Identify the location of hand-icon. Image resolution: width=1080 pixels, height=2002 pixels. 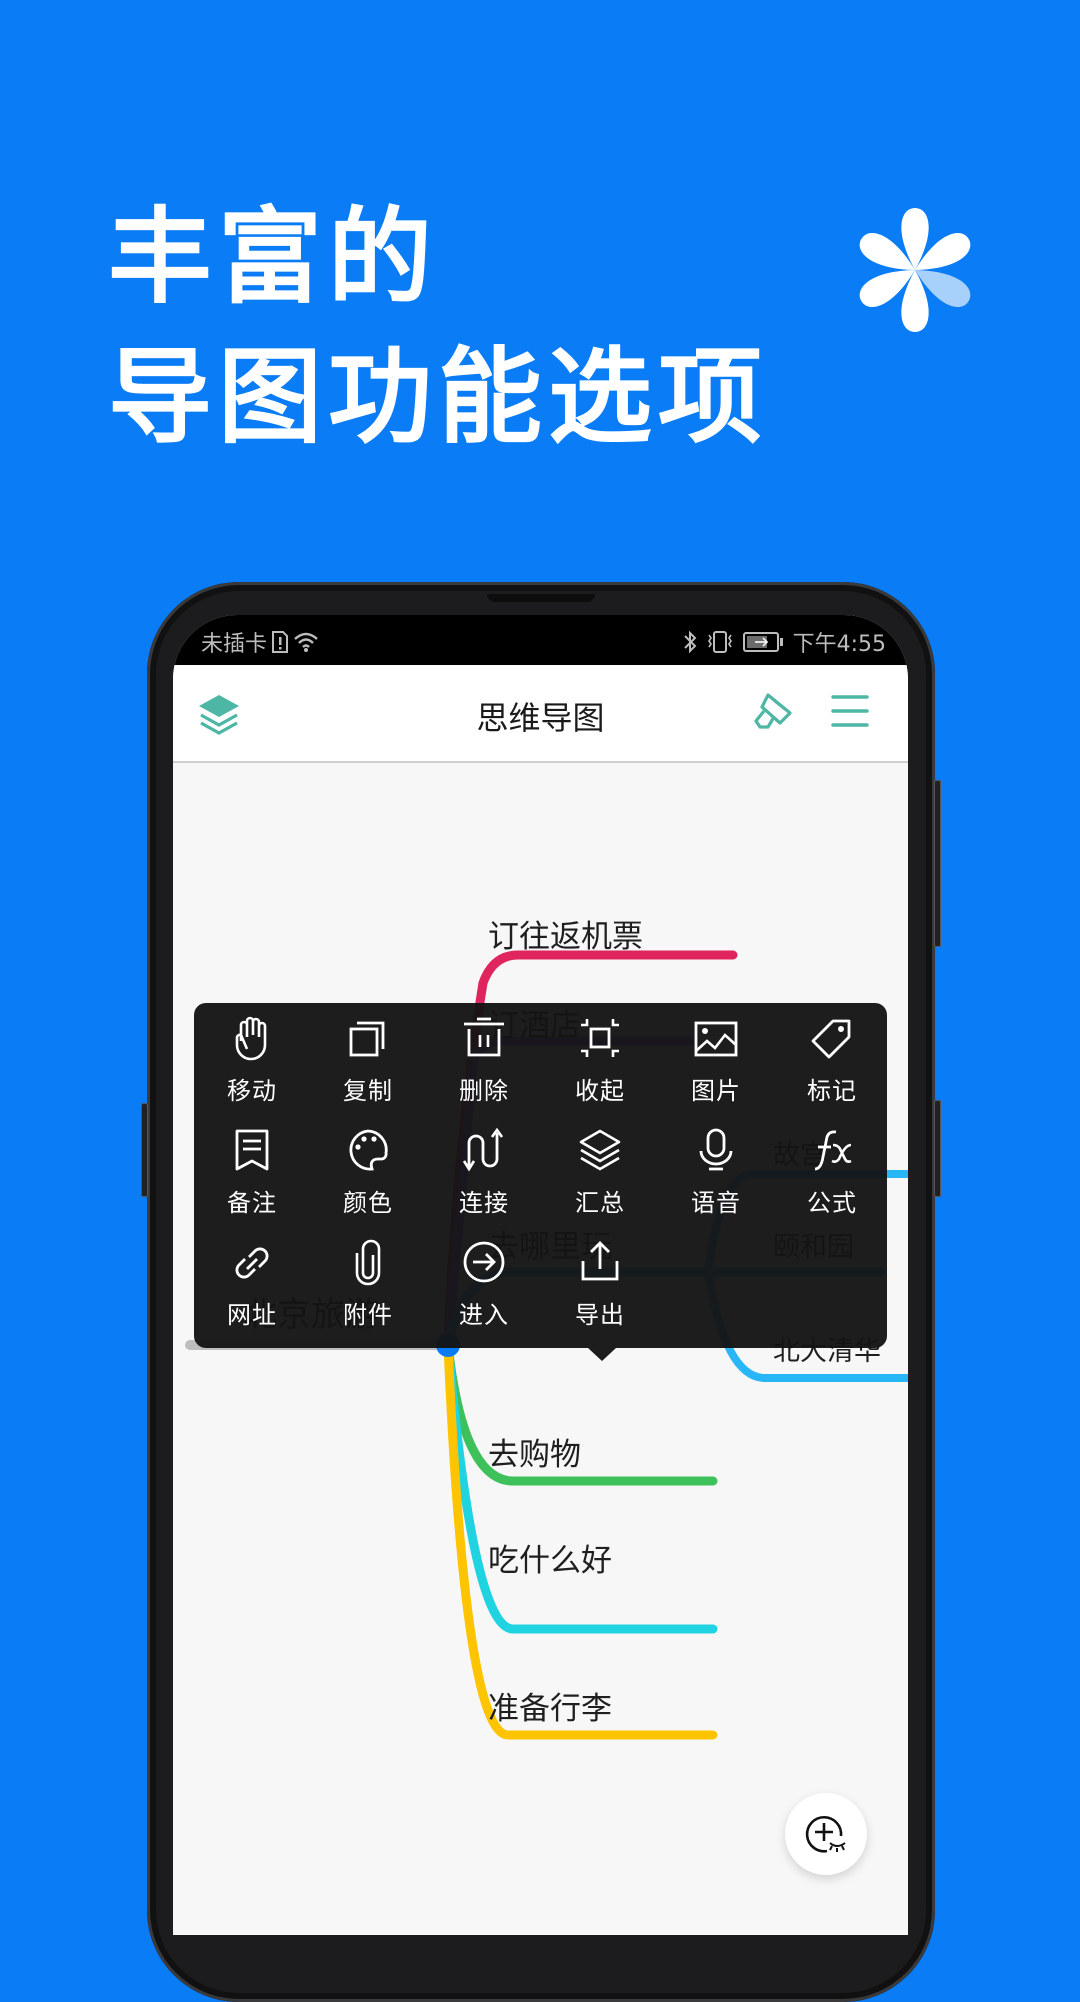
(251, 1038).